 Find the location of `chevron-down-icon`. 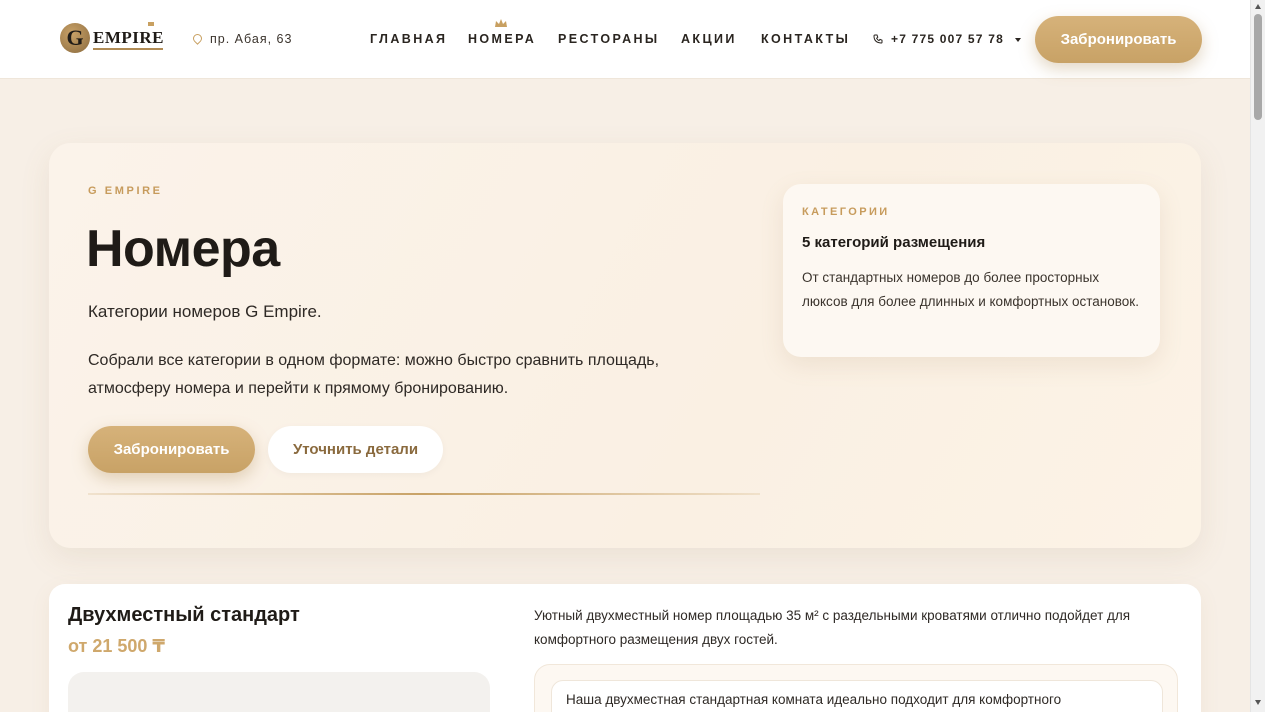

chevron-down-icon is located at coordinates (1018, 40).